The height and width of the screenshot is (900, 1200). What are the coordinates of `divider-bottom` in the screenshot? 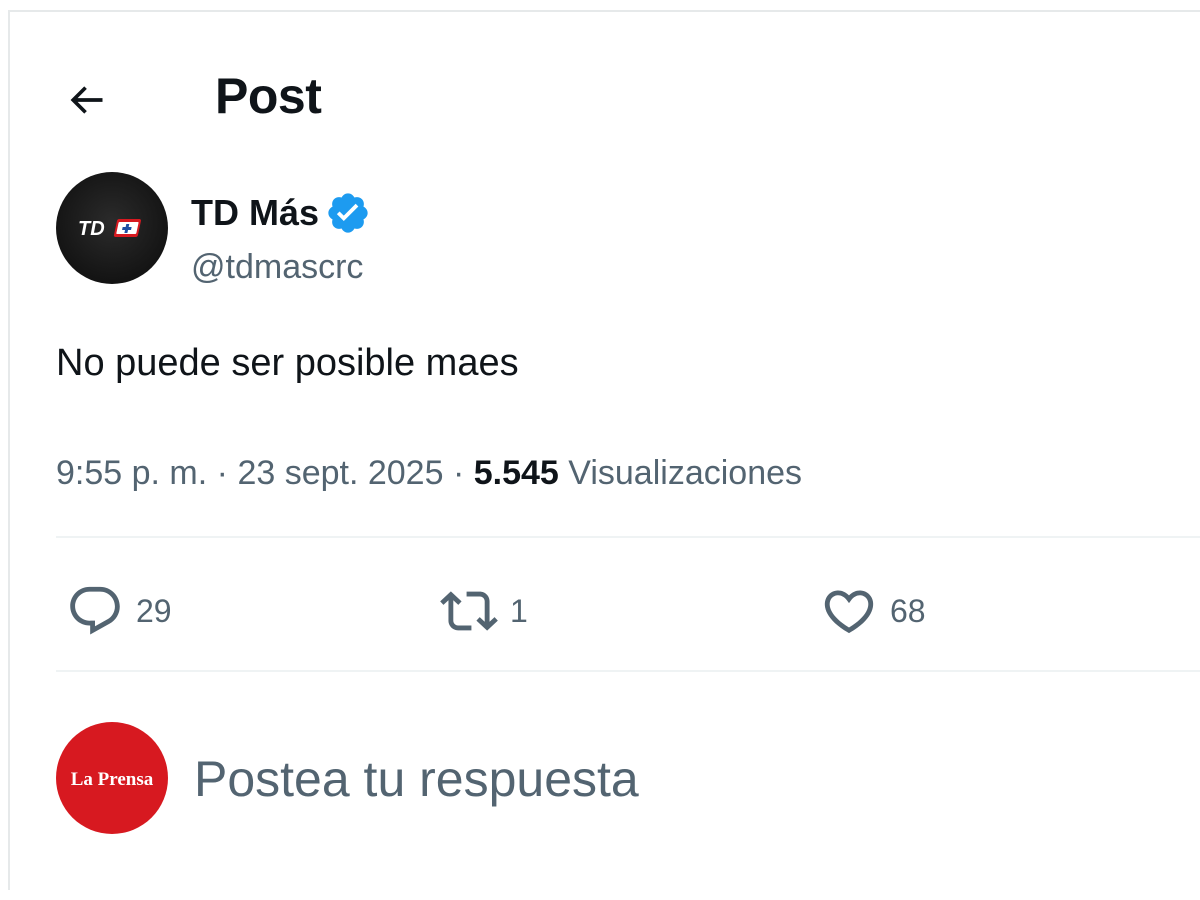 It's located at (628, 671).